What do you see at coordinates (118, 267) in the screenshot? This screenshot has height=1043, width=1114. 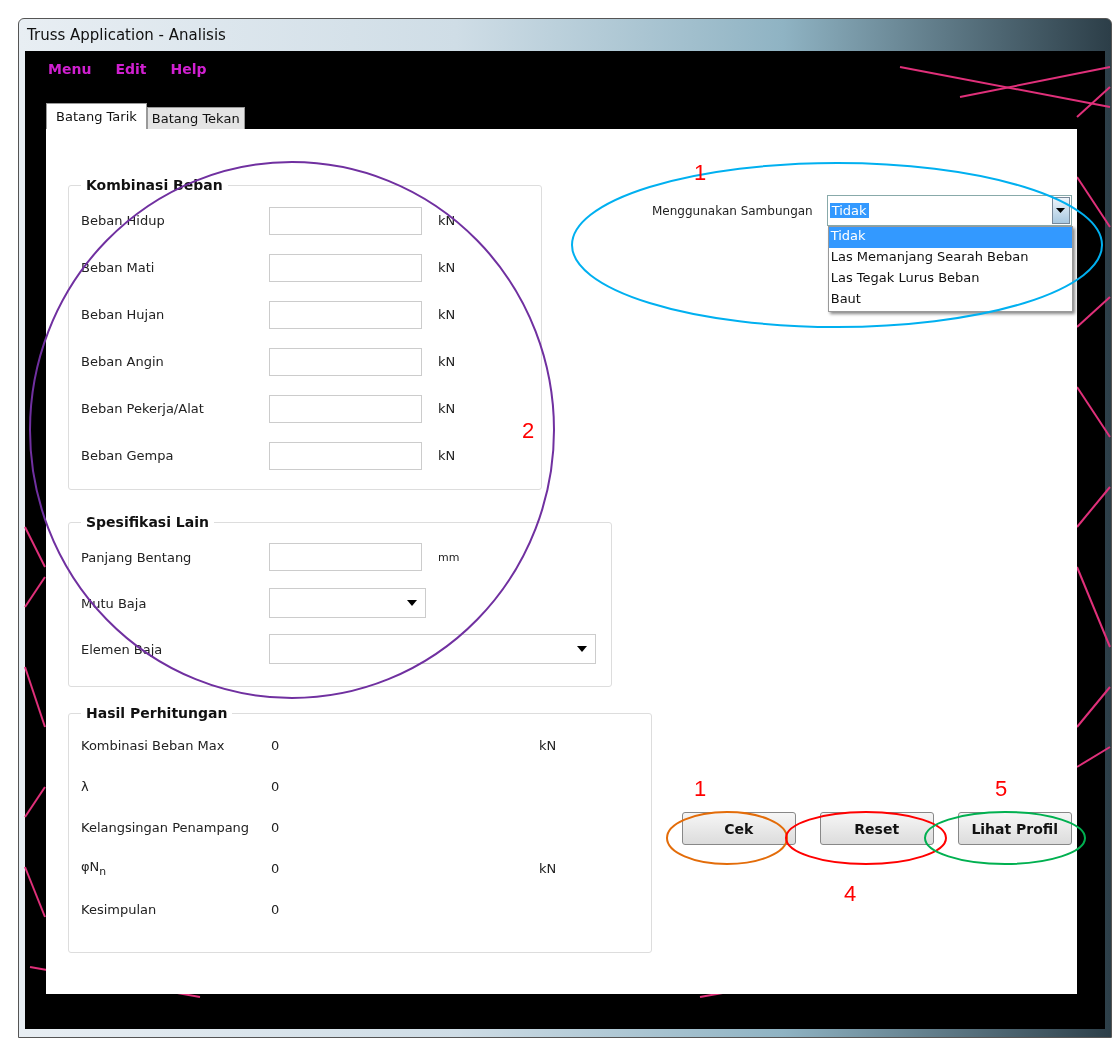 I see `field-label: Beban Mati` at bounding box center [118, 267].